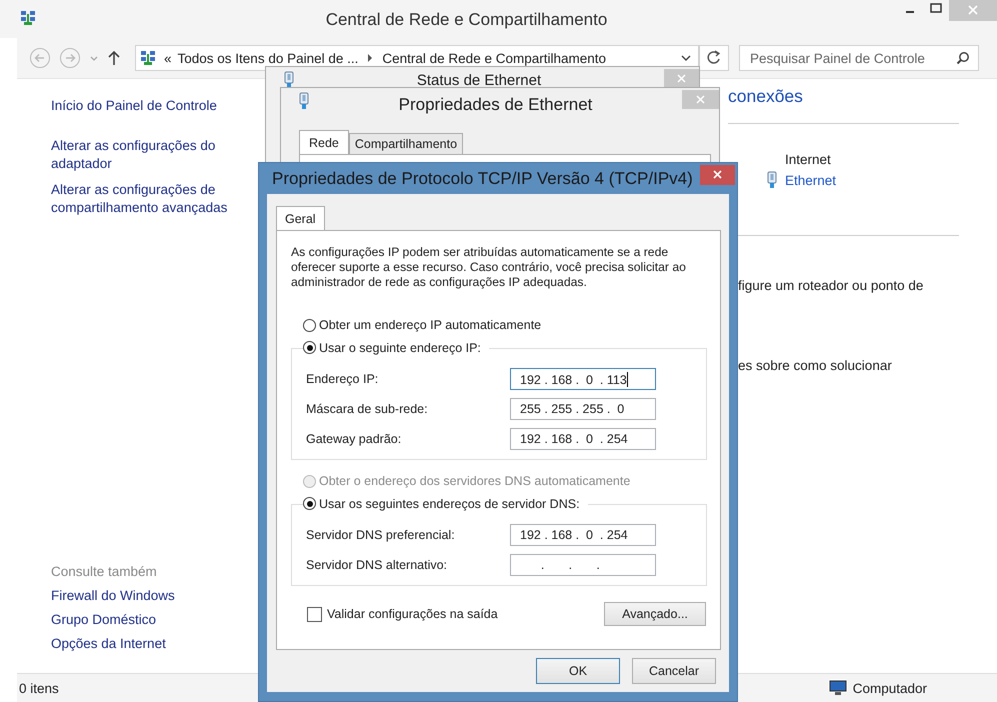  What do you see at coordinates (686, 58) in the screenshot?
I see `address-dropdown-icon` at bounding box center [686, 58].